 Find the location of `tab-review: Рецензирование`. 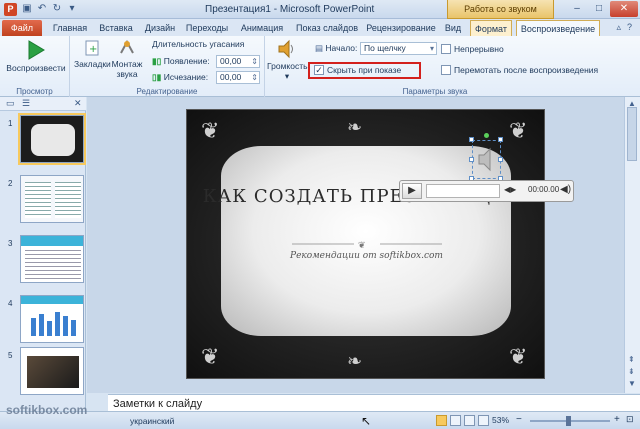

tab-review: Рецензирование is located at coordinates (401, 28).